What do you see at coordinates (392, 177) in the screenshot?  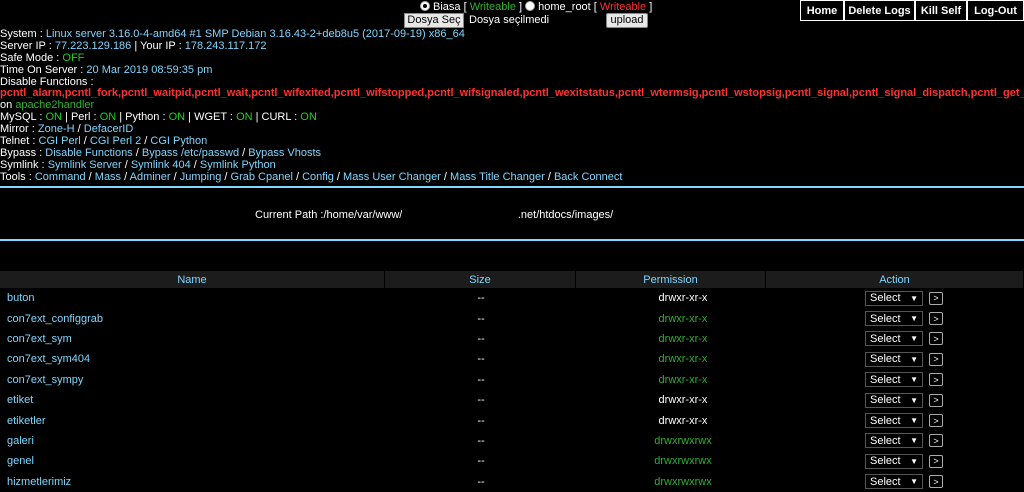 I see `tool-mass-user-changer-link: Mass User Changer` at bounding box center [392, 177].